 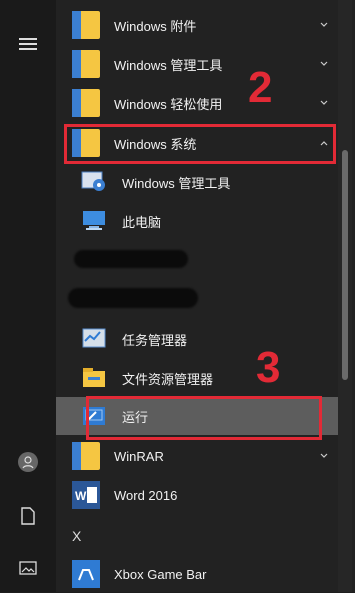 What do you see at coordinates (28, 462) in the screenshot?
I see `user-icon` at bounding box center [28, 462].